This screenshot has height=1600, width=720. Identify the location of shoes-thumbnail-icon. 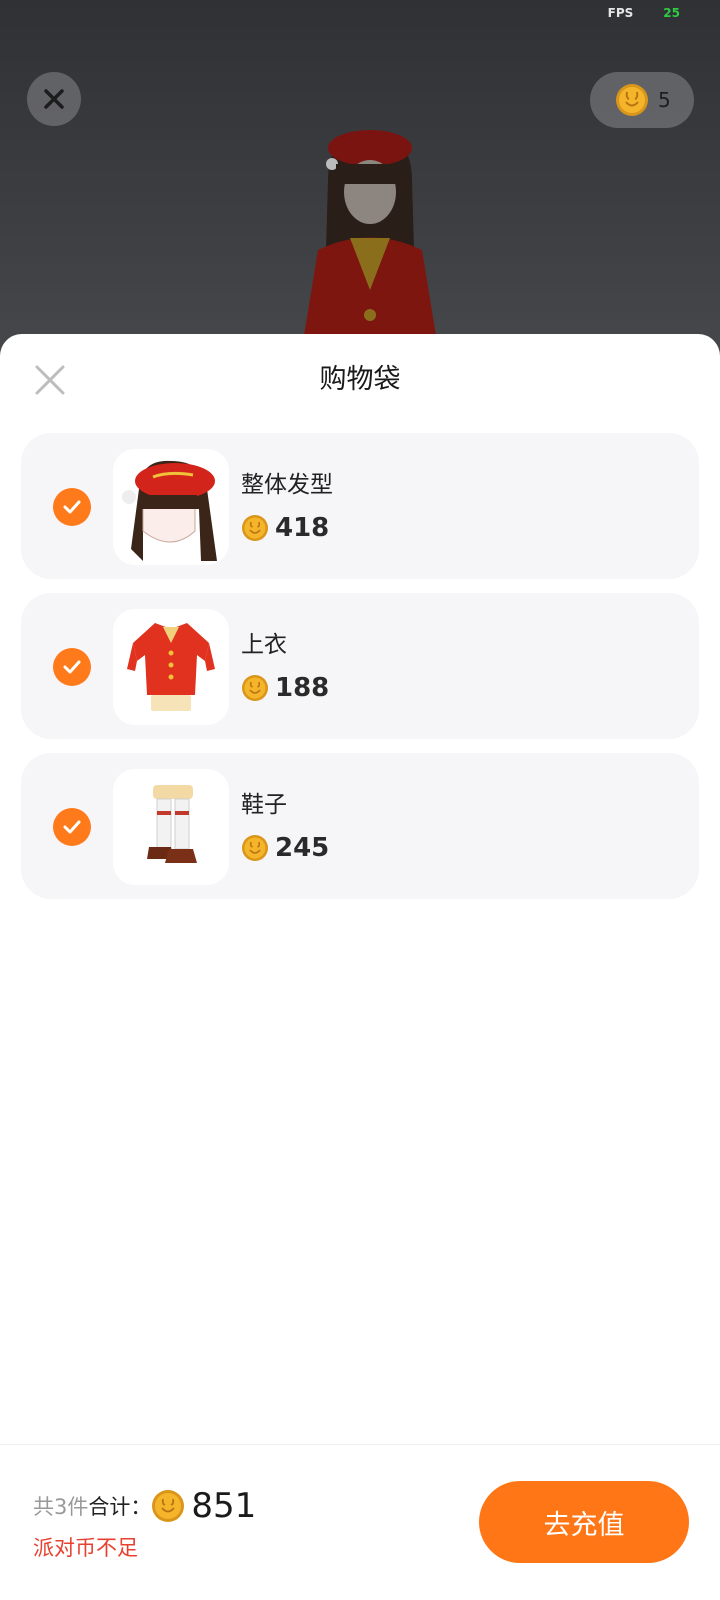
(172, 824).